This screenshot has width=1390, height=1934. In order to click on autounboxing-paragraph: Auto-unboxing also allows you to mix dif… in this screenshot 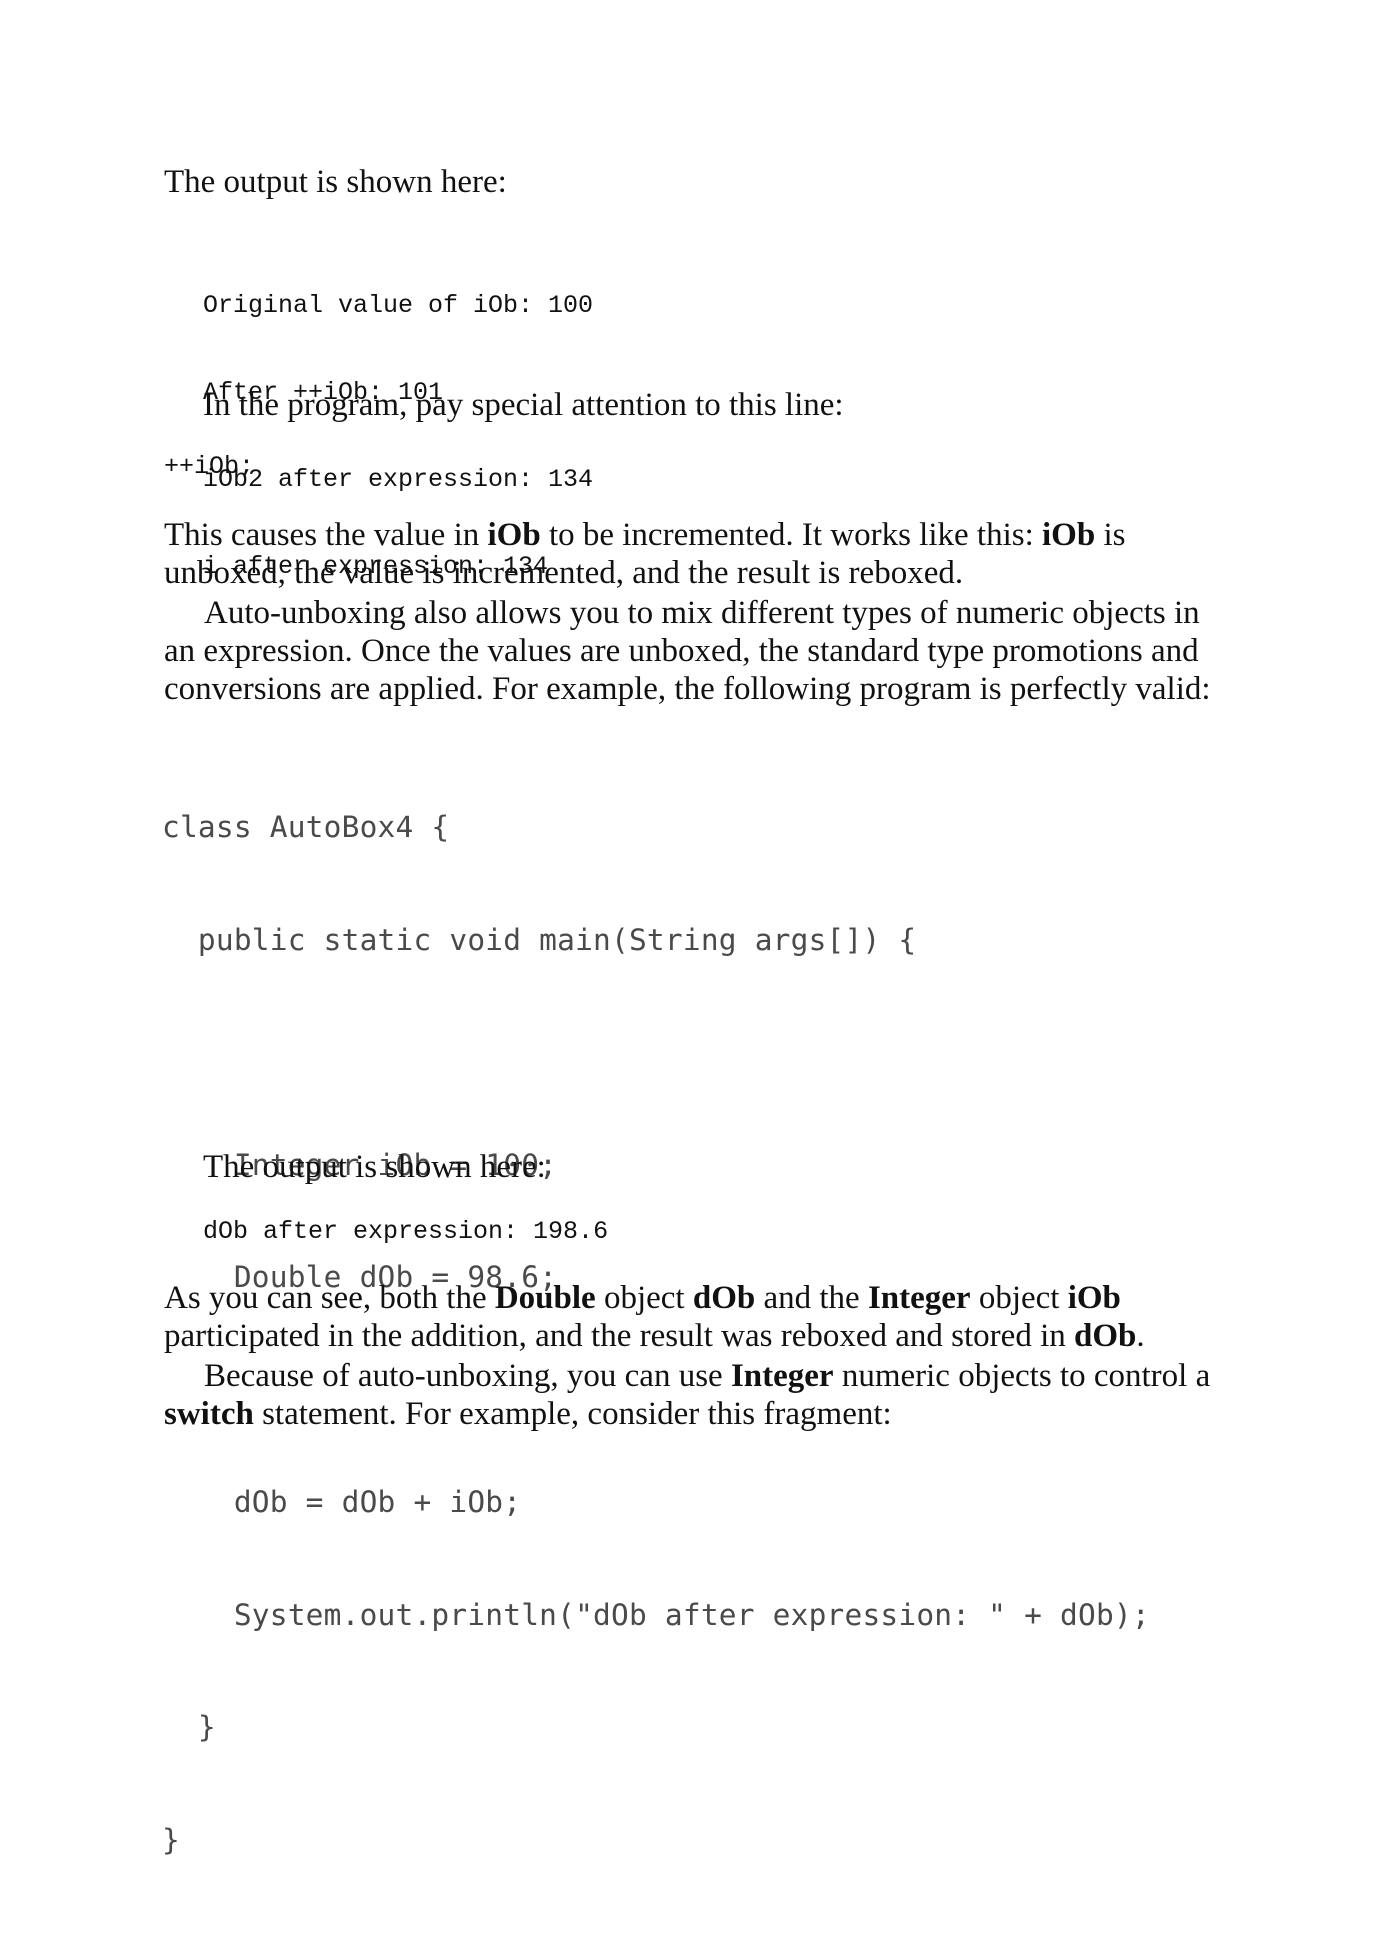, I will do `click(704, 651)`.